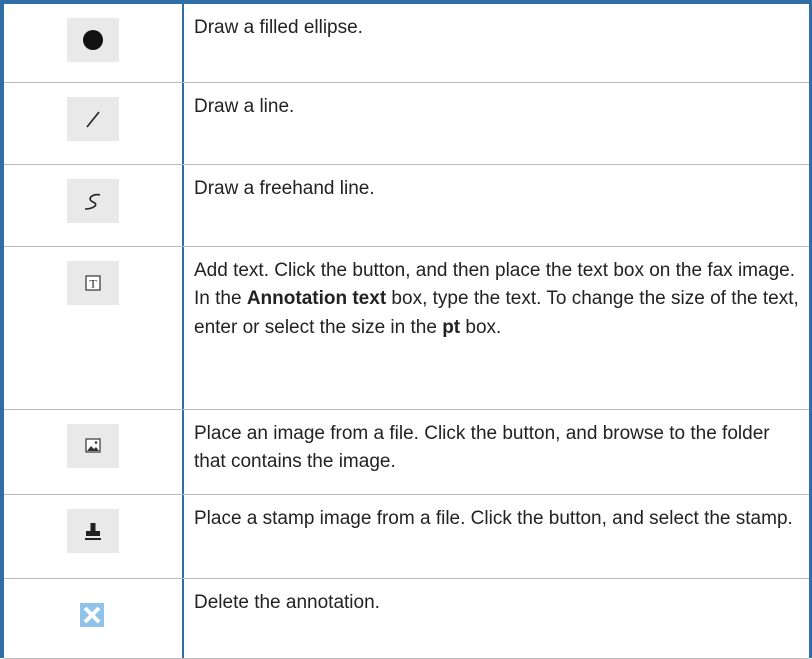 The width and height of the screenshot is (812, 659). I want to click on line-icon, so click(93, 118).